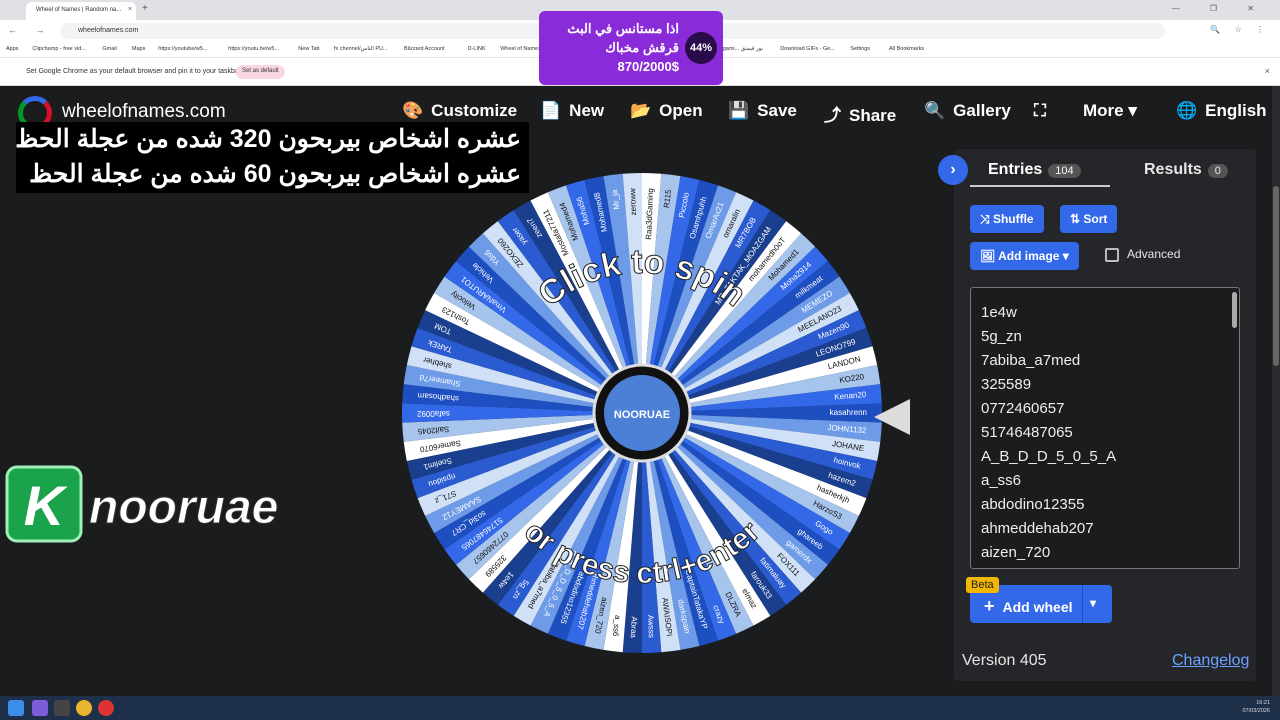 The image size is (1280, 720). Describe the element at coordinates (1040, 110) in the screenshot. I see `fullscreen-icon: ⛶` at that location.